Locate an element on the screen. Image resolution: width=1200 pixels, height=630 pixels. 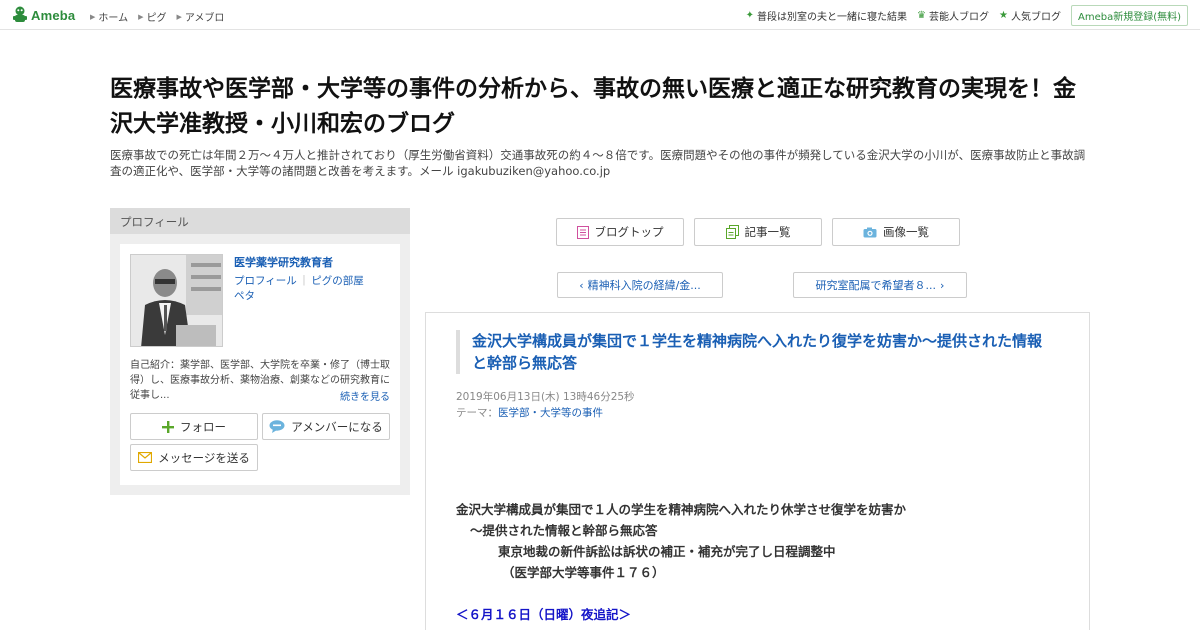
profile-link: プロフィール is located at coordinates (265, 281).